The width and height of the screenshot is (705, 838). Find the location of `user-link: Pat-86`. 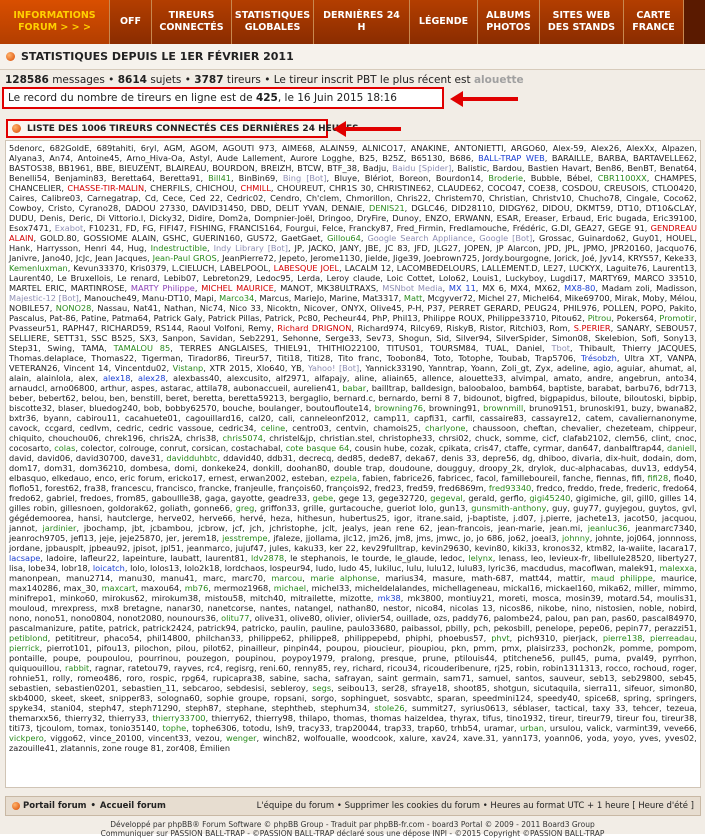

user-link: Pat-86 is located at coordinates (63, 318).